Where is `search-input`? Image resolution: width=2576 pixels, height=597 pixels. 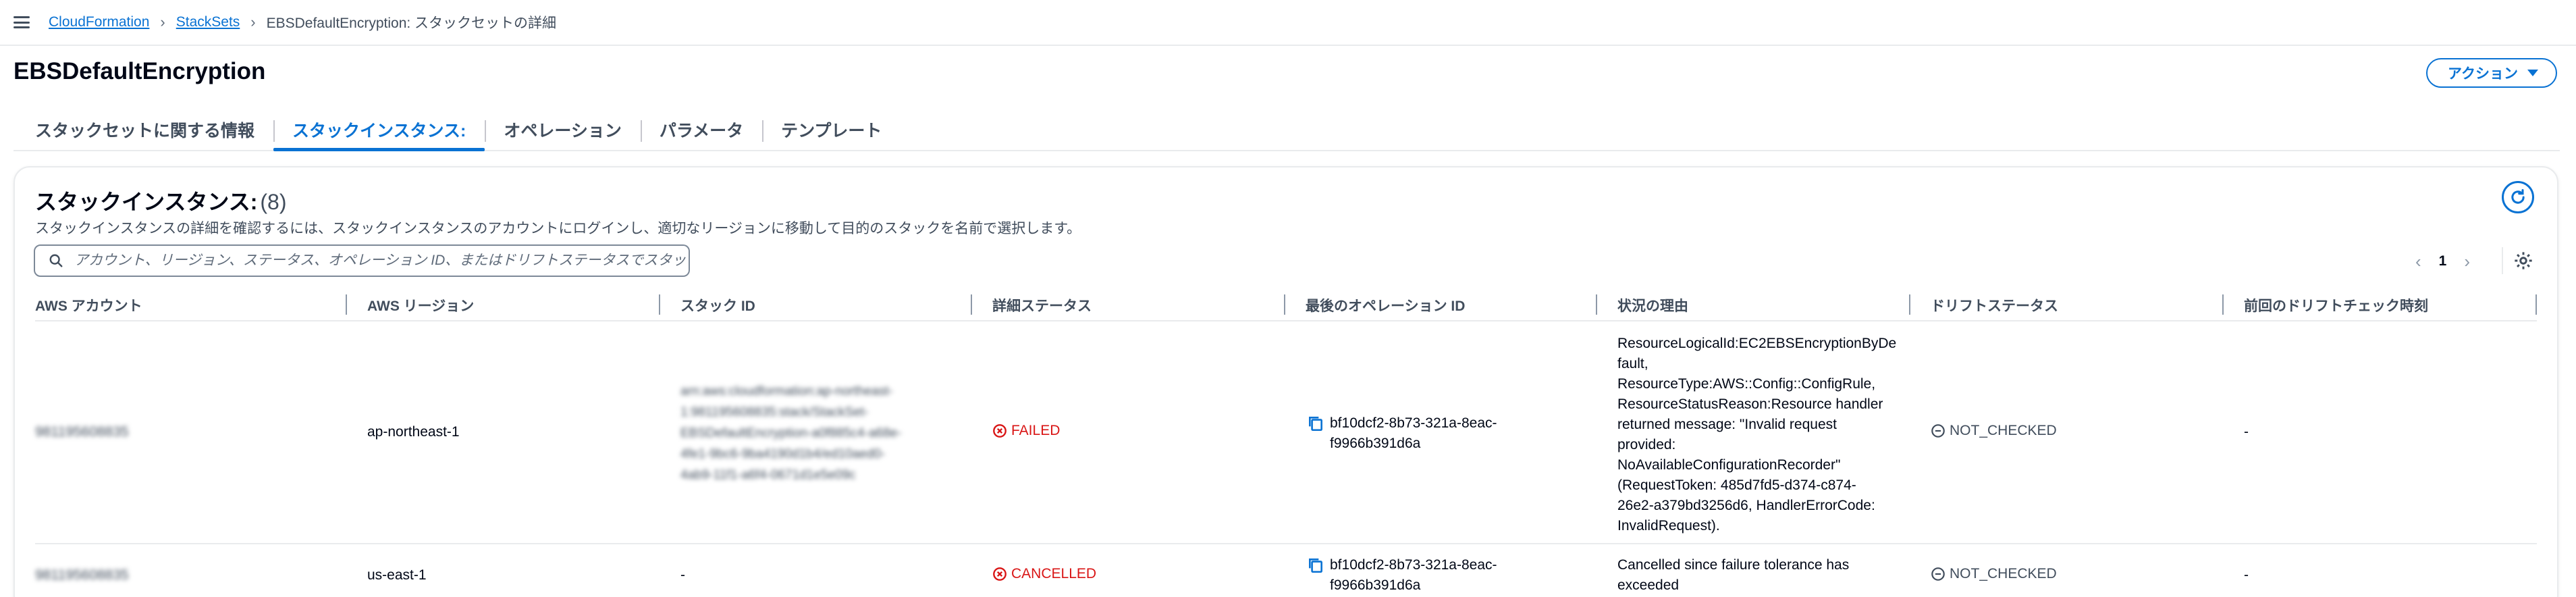 search-input is located at coordinates (381, 260).